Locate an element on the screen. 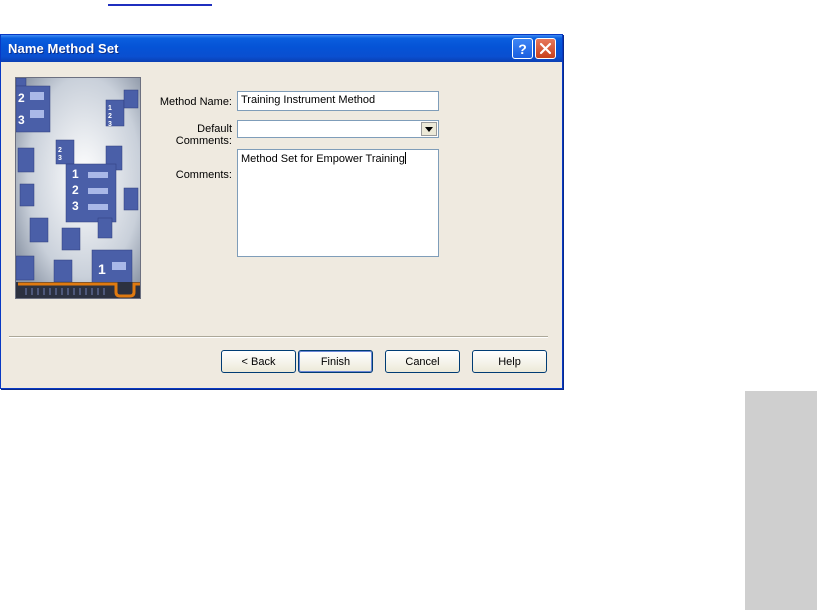  side-tab is located at coordinates (781, 500).